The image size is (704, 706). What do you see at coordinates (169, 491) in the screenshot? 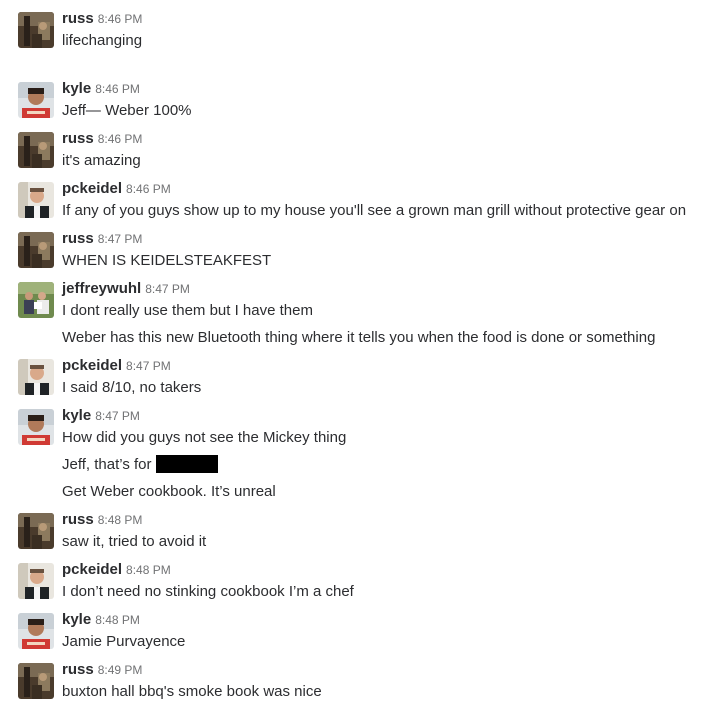
I see `message-text: Get Weber cookbook. It’s unreal` at bounding box center [169, 491].